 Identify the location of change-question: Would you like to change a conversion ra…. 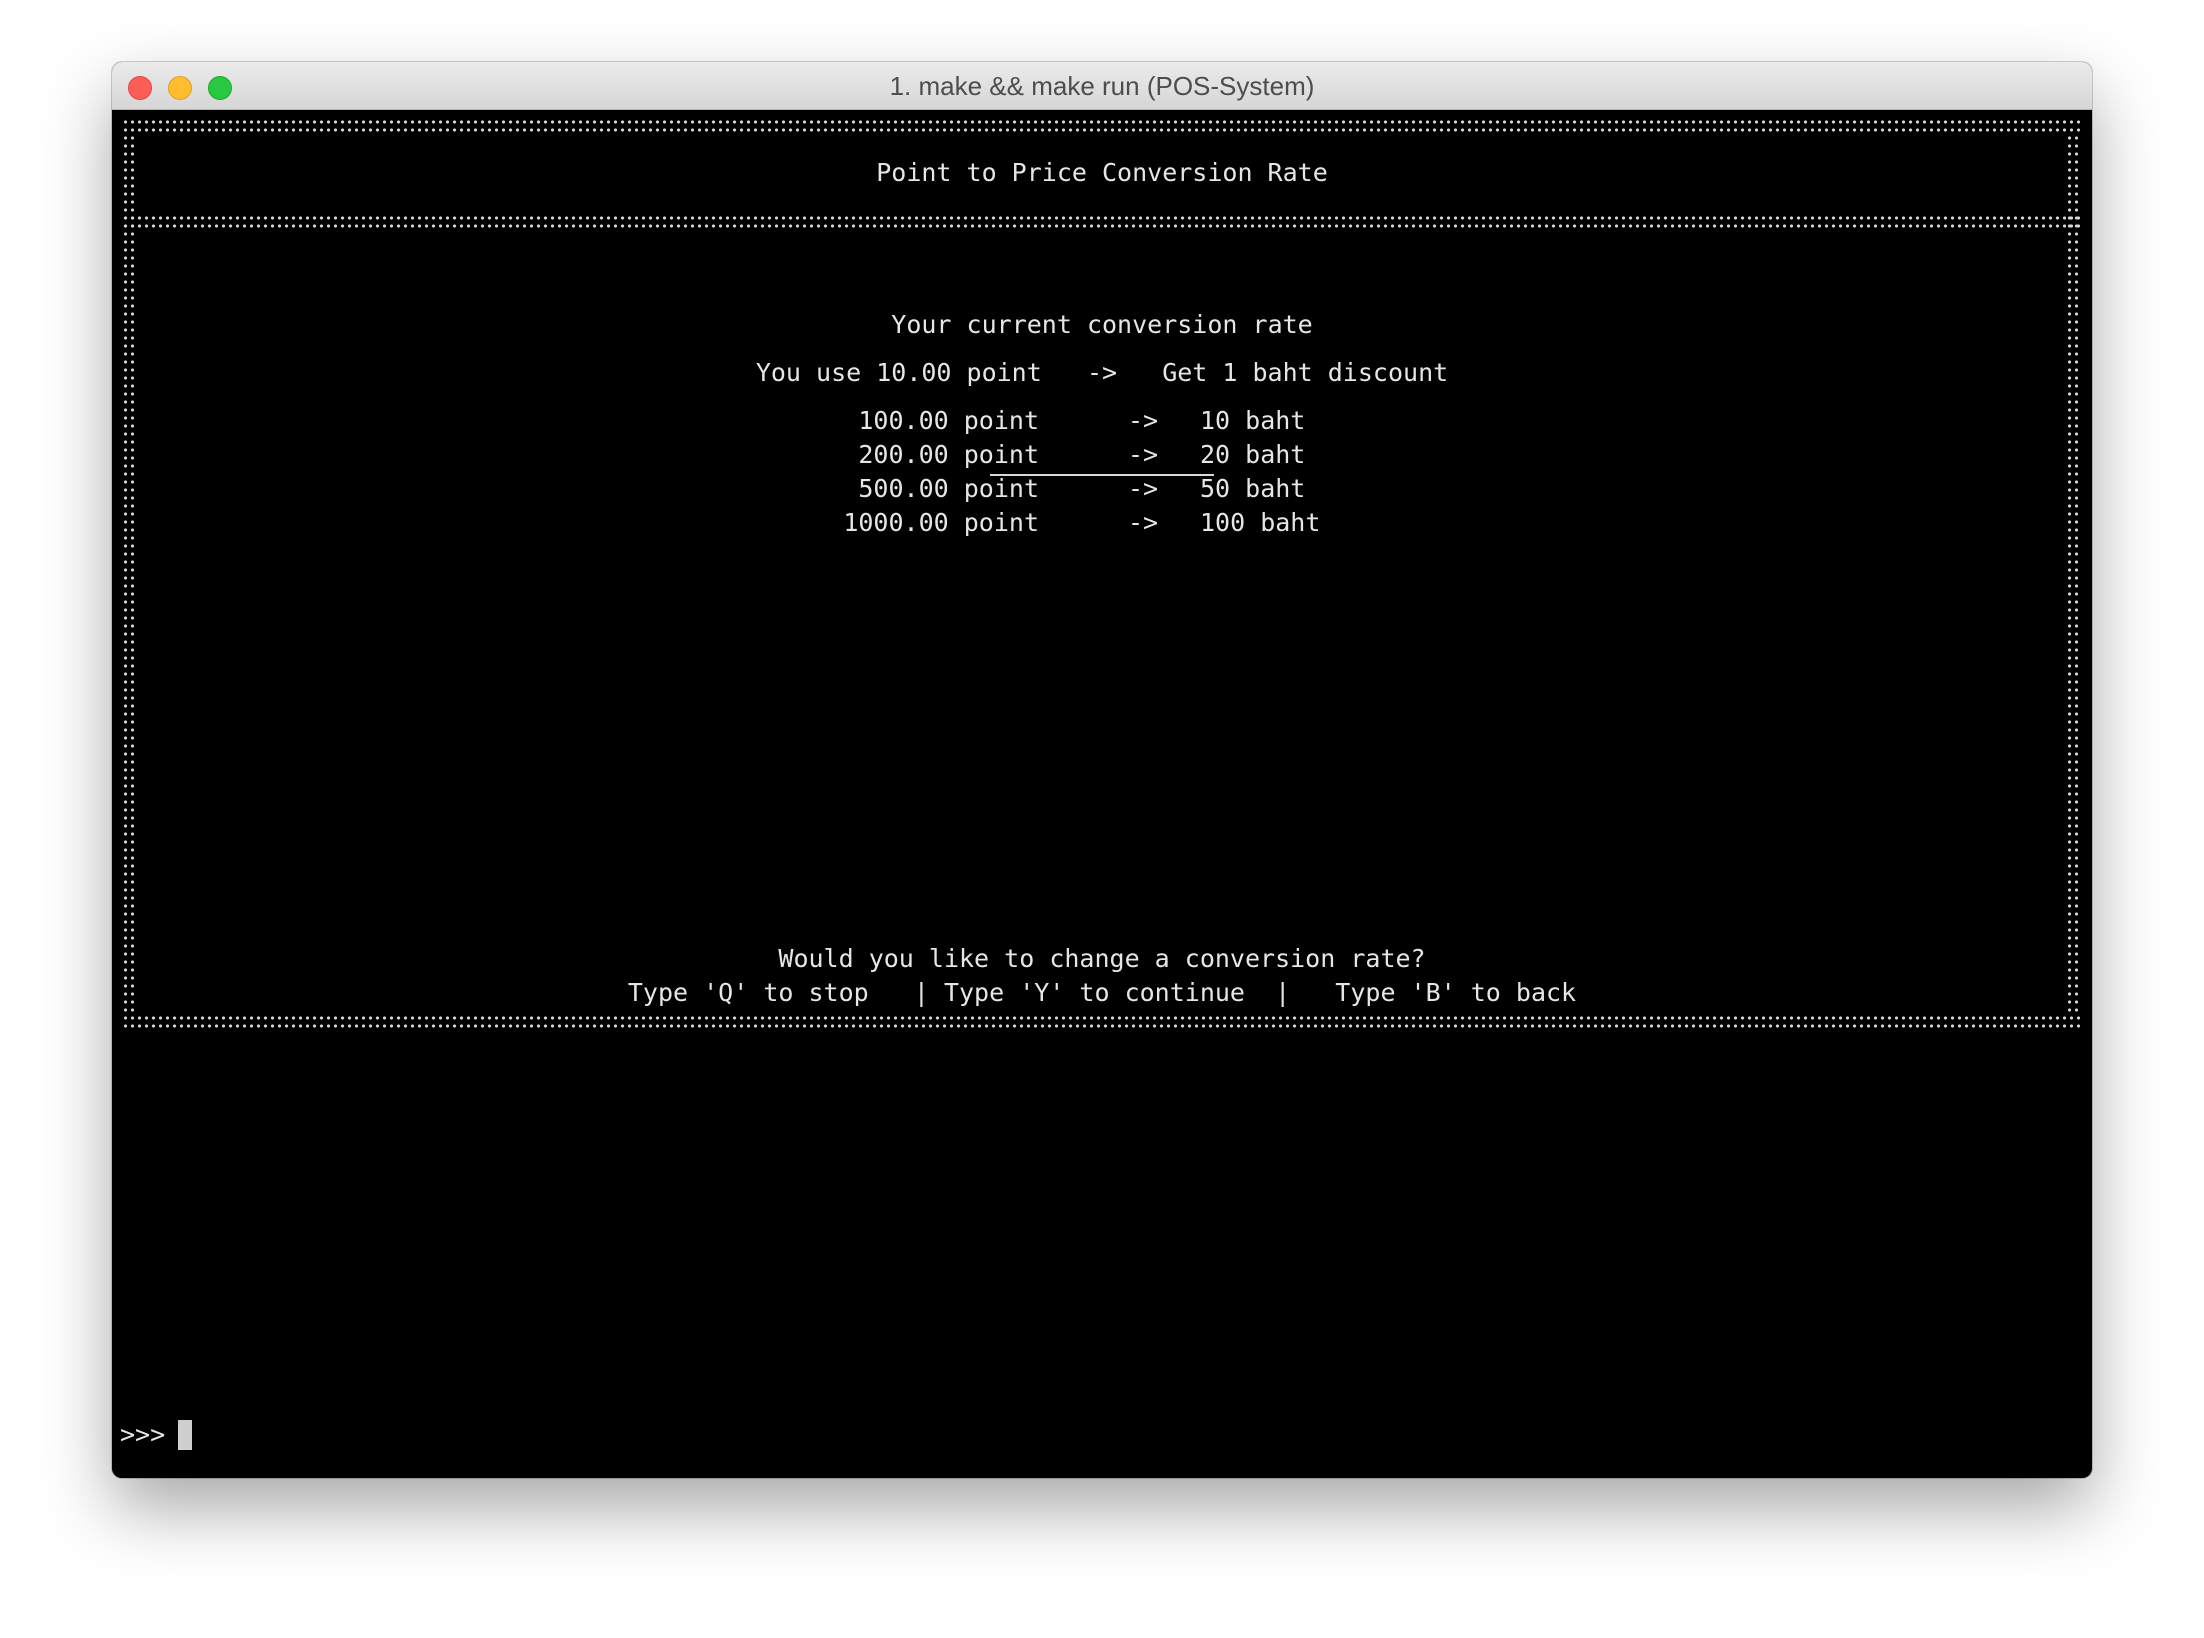
(1102, 958).